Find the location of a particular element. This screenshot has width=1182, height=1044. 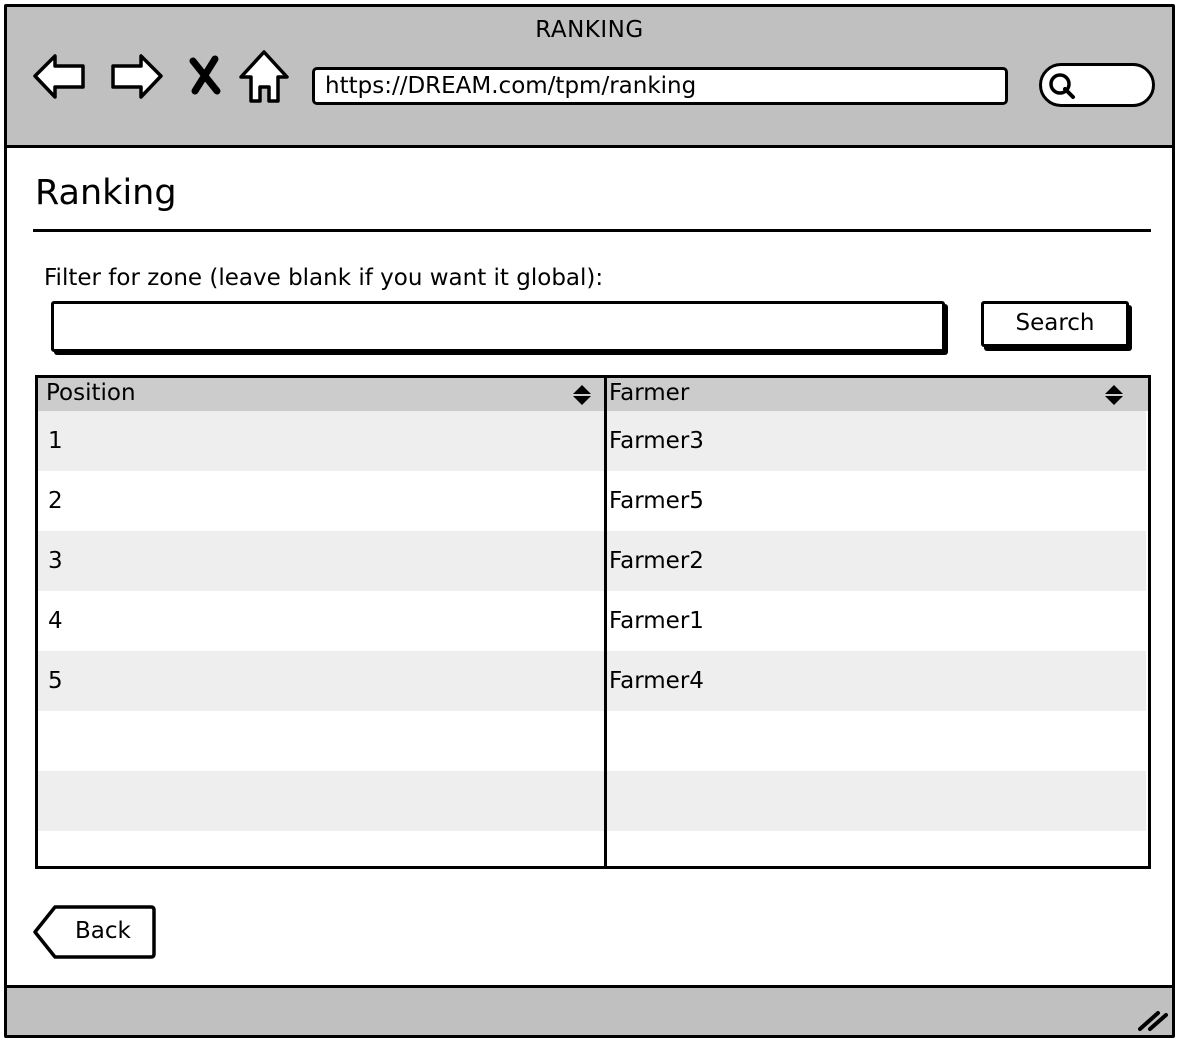

forward-arrow-icon is located at coordinates (136, 76).